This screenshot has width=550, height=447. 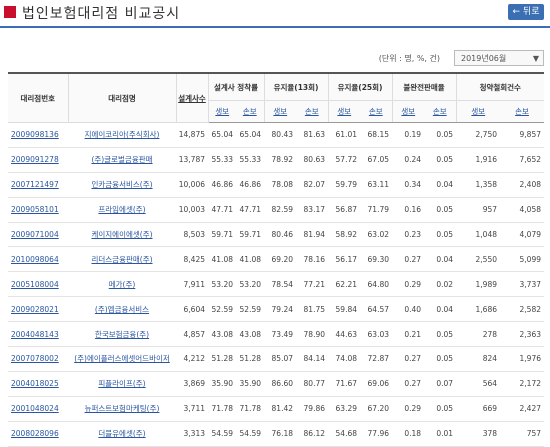 I want to click on retention13-nonlife-cell: 83.17, so click(x=312, y=210).